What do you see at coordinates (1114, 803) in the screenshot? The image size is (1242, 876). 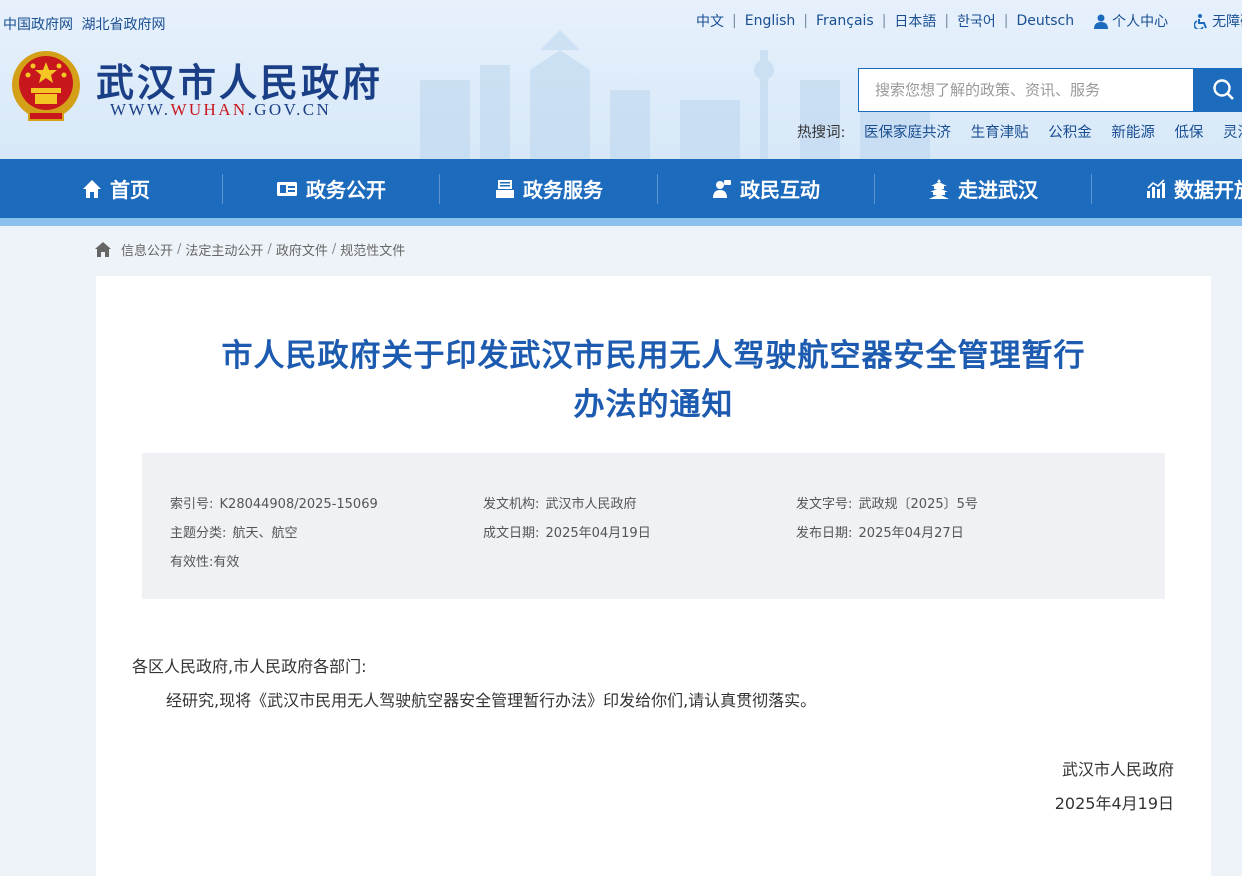 I see `signature-date: 2025年4月19日` at bounding box center [1114, 803].